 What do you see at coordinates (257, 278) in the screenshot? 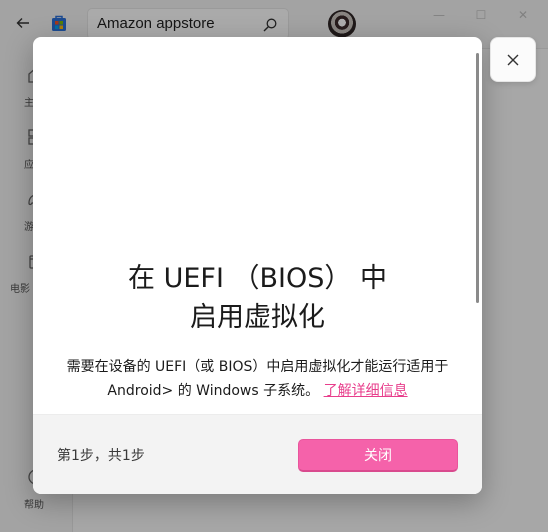
I see `dialog-title-line-1: 在 UEFI （BIOS） 中` at bounding box center [257, 278].